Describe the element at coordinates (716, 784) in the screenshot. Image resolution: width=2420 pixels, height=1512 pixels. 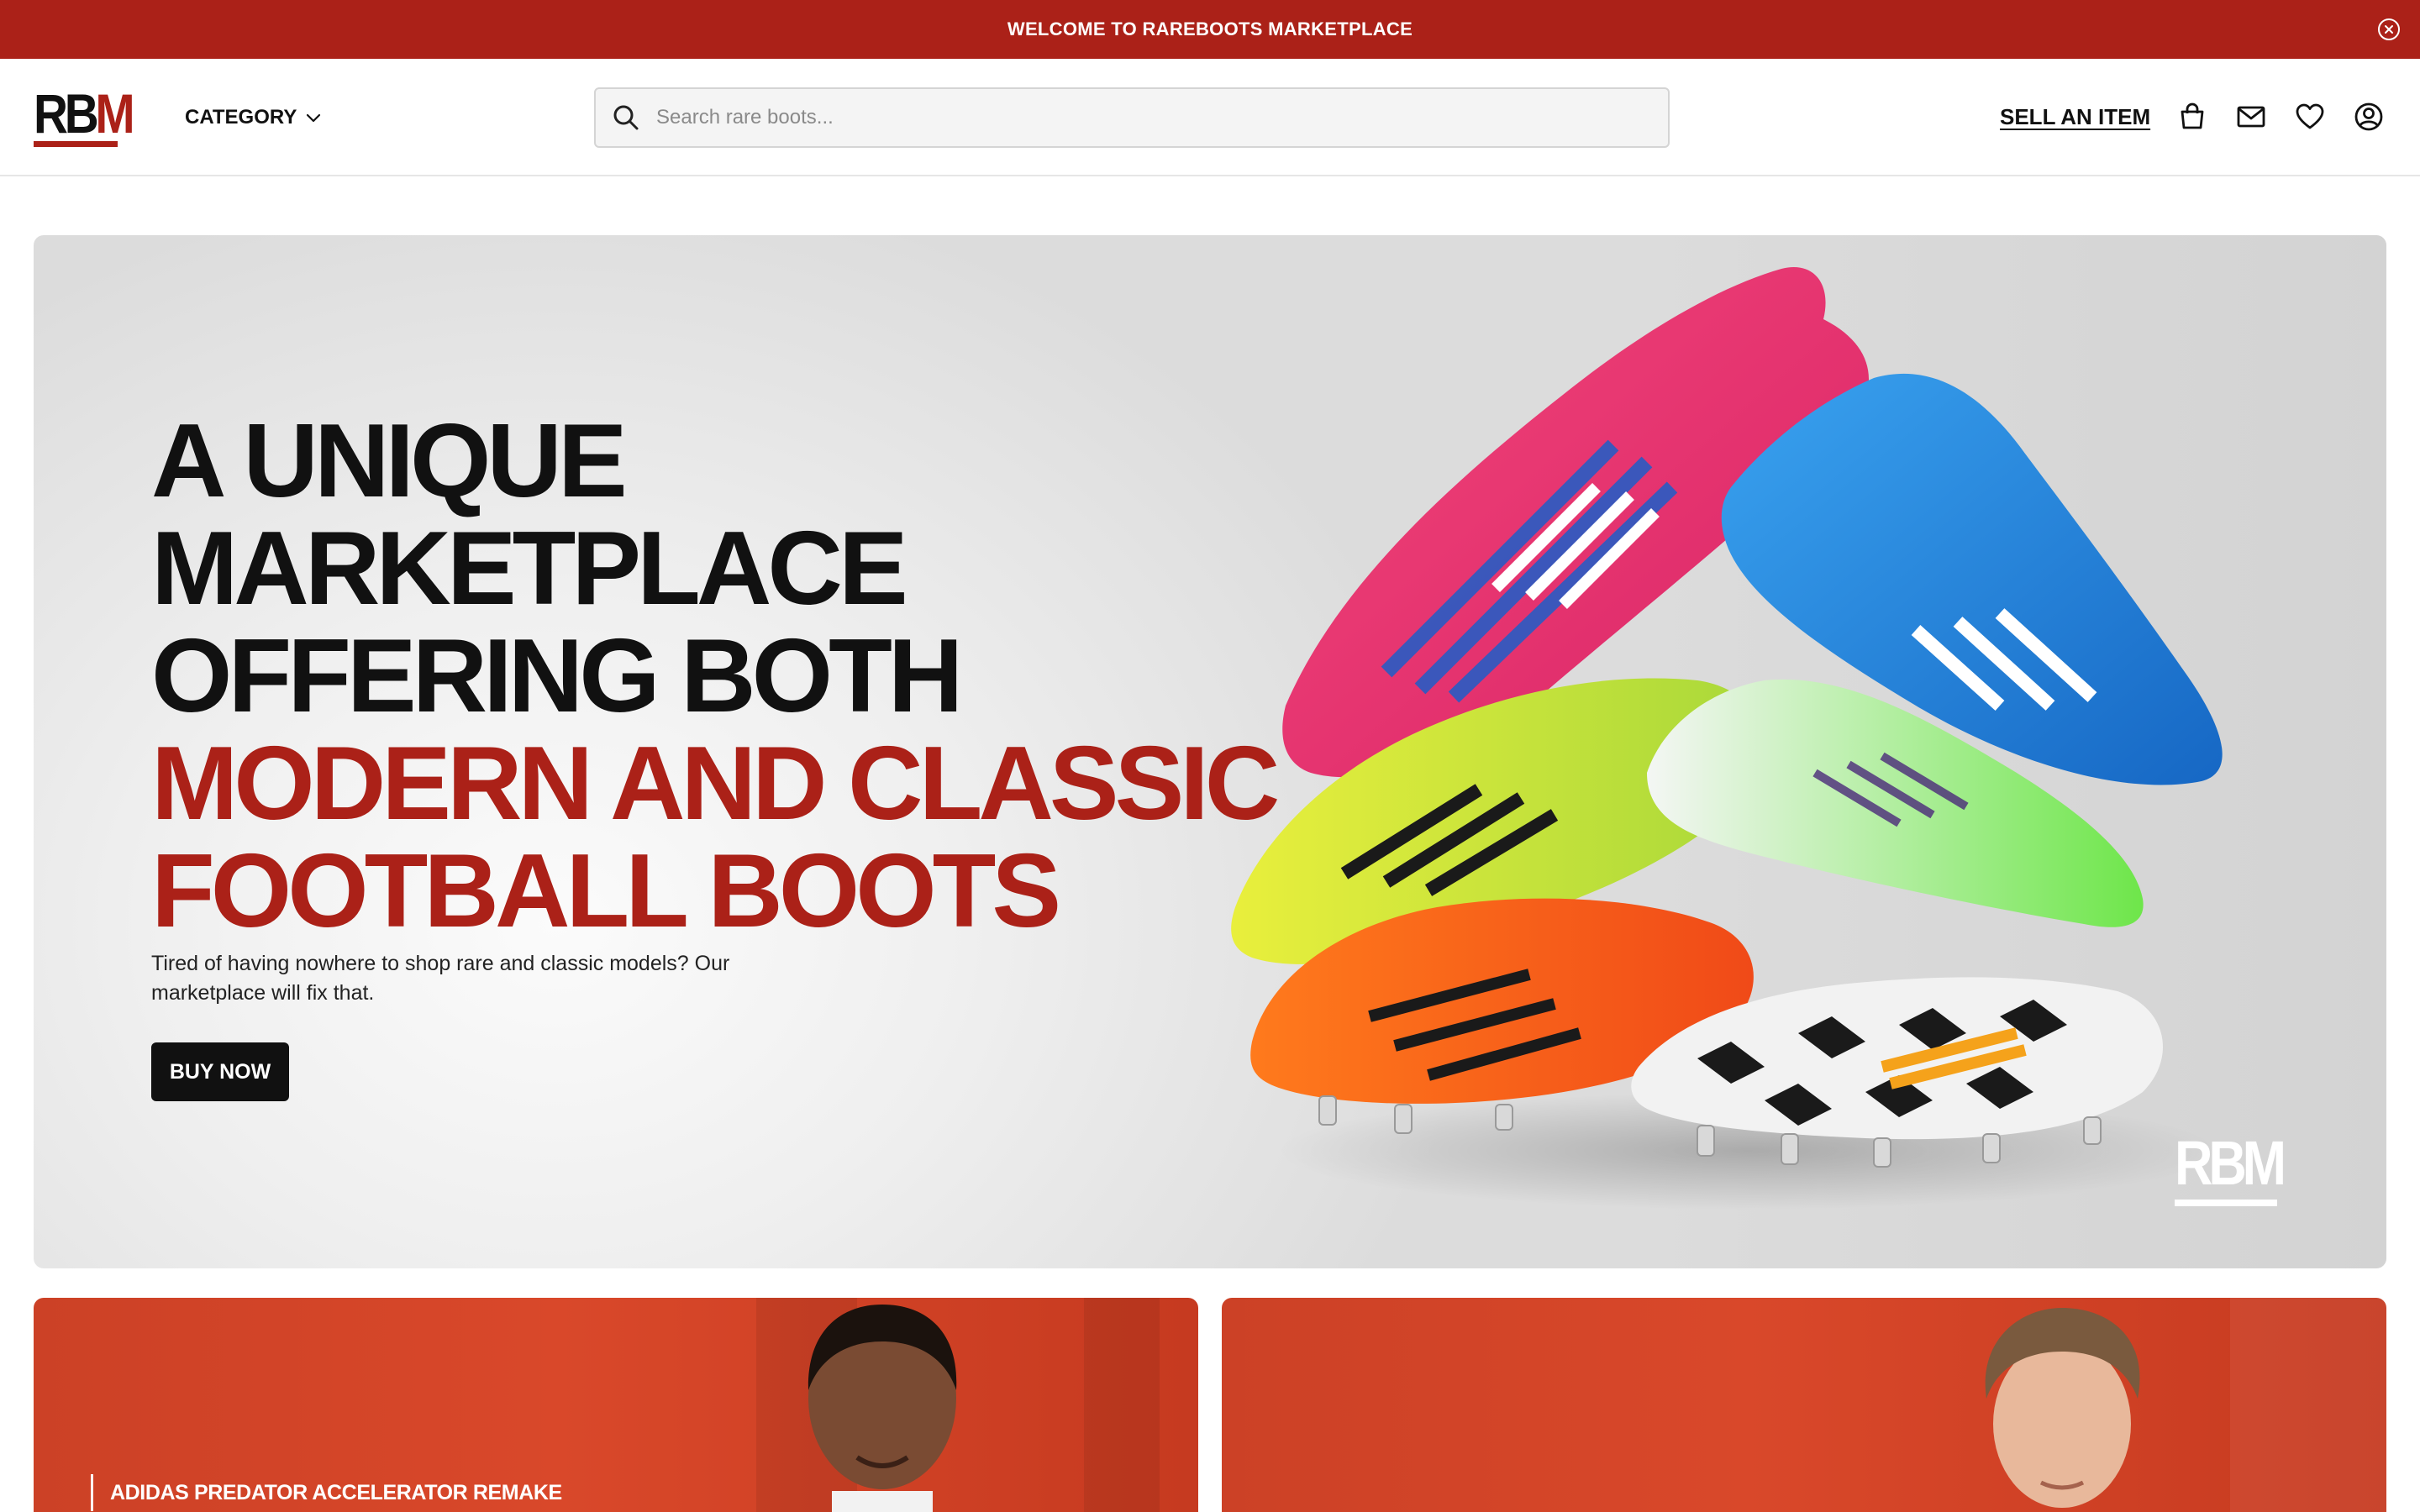
I see `hero-title-highlight-line: MODERN AND CLASSIC` at that location.